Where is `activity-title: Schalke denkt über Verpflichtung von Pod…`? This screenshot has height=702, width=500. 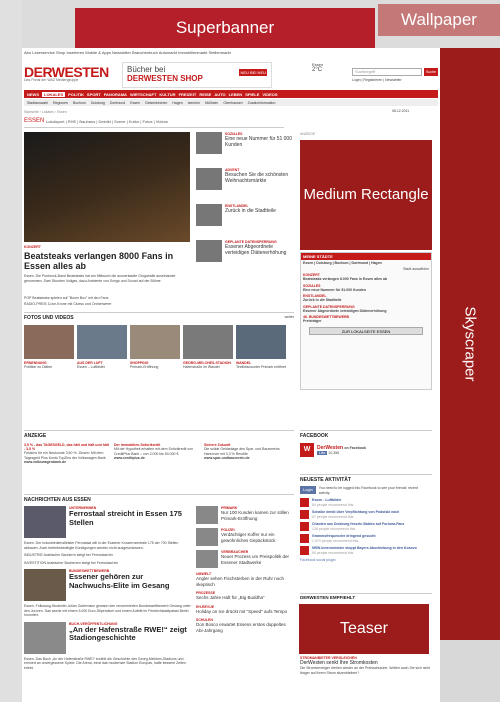
activity-title: Schalke denkt über Verpflichtung von Pod… is located at coordinates (355, 512).